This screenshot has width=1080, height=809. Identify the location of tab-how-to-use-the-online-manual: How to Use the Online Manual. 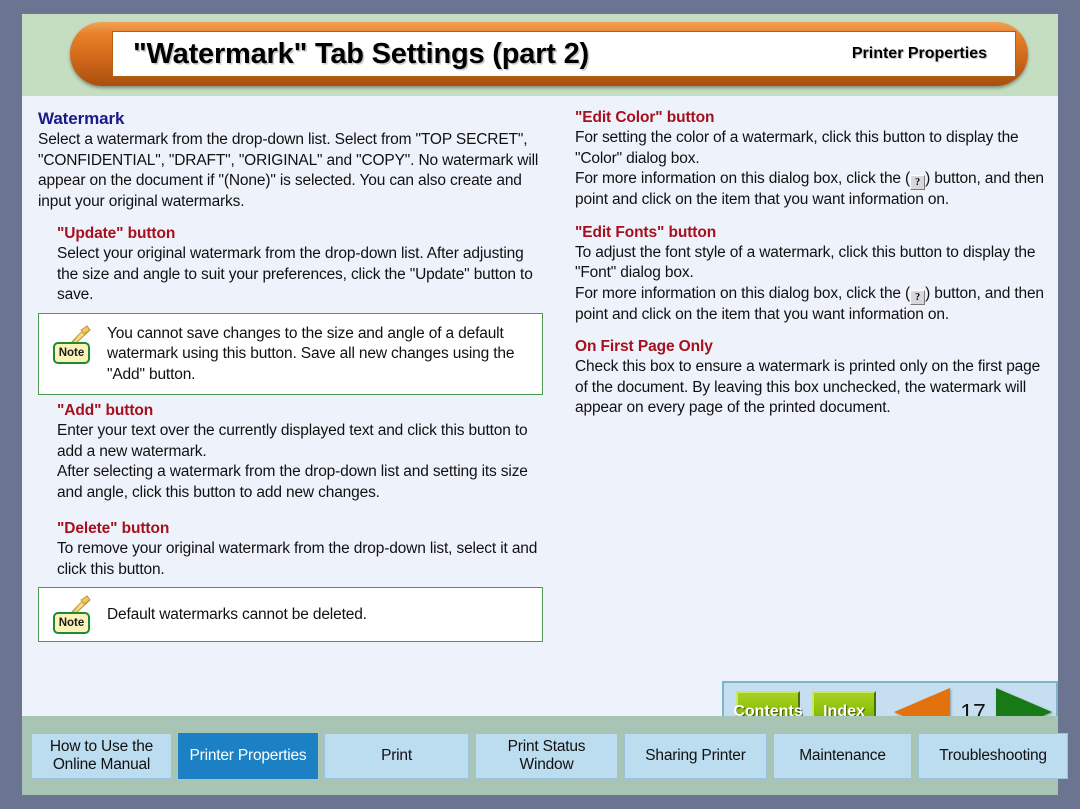
(101, 755).